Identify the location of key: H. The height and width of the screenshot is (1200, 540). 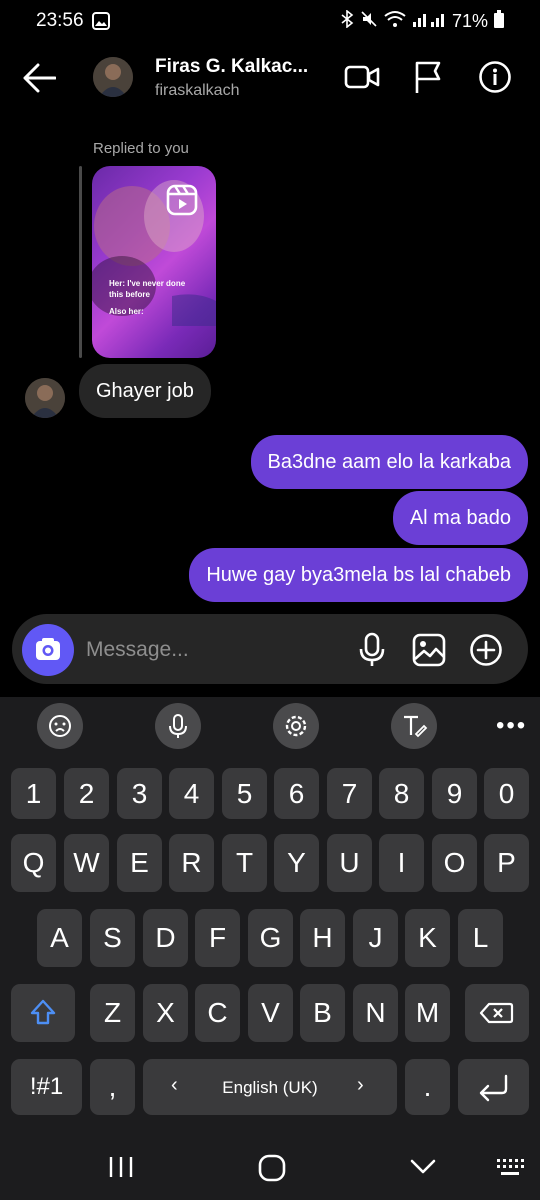
(322, 938).